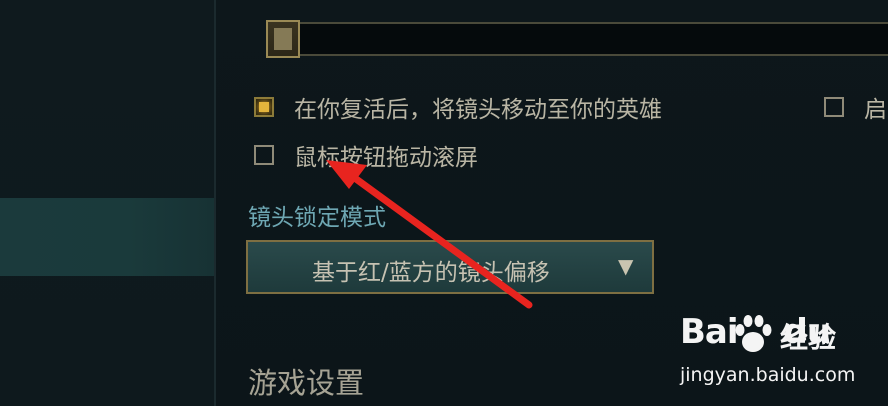 The height and width of the screenshot is (406, 888). What do you see at coordinates (875, 110) in the screenshot?
I see `right-option-label: 启` at bounding box center [875, 110].